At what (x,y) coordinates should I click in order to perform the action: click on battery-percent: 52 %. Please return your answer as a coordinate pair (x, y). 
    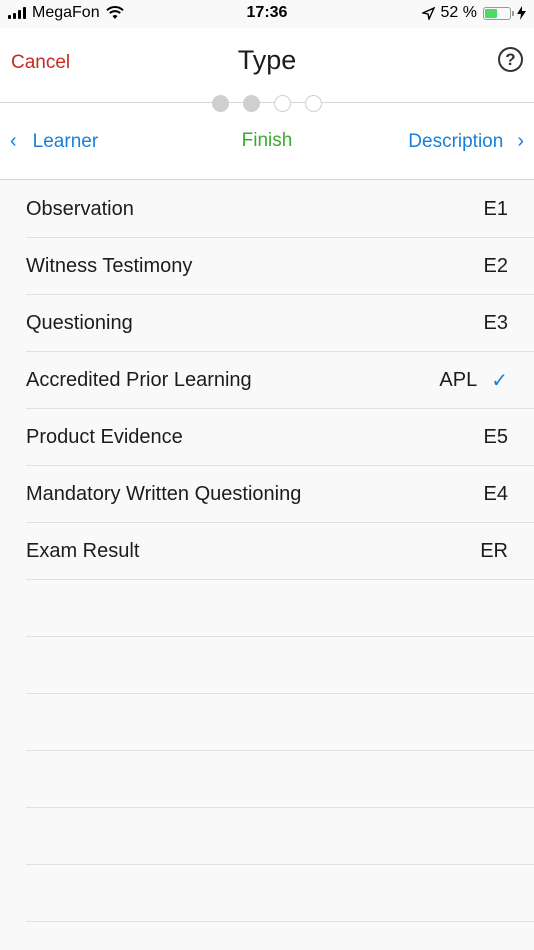
    Looking at the image, I should click on (458, 12).